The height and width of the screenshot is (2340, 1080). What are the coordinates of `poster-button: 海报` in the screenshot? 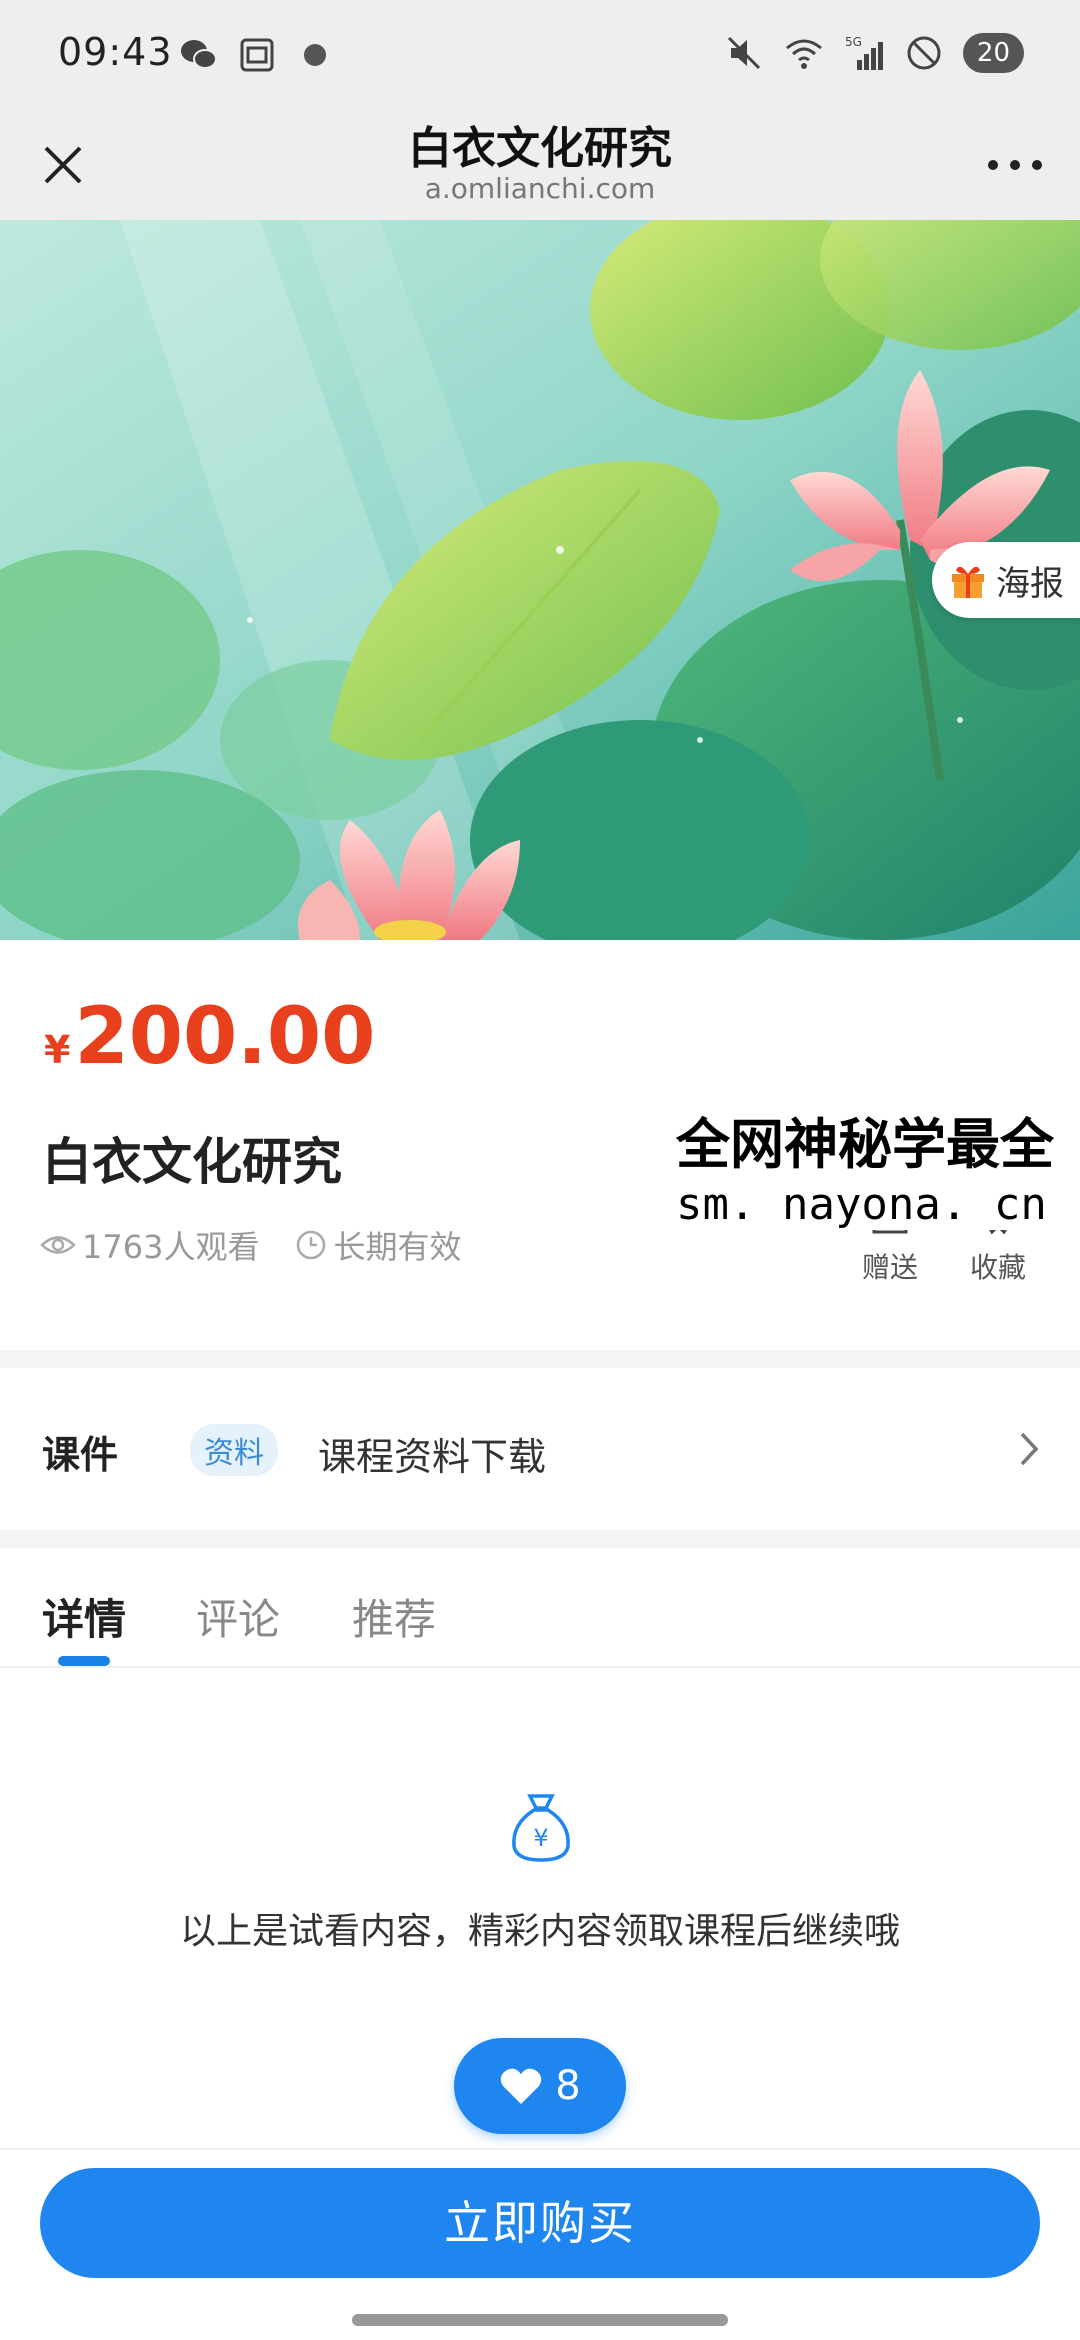 It's located at (1006, 580).